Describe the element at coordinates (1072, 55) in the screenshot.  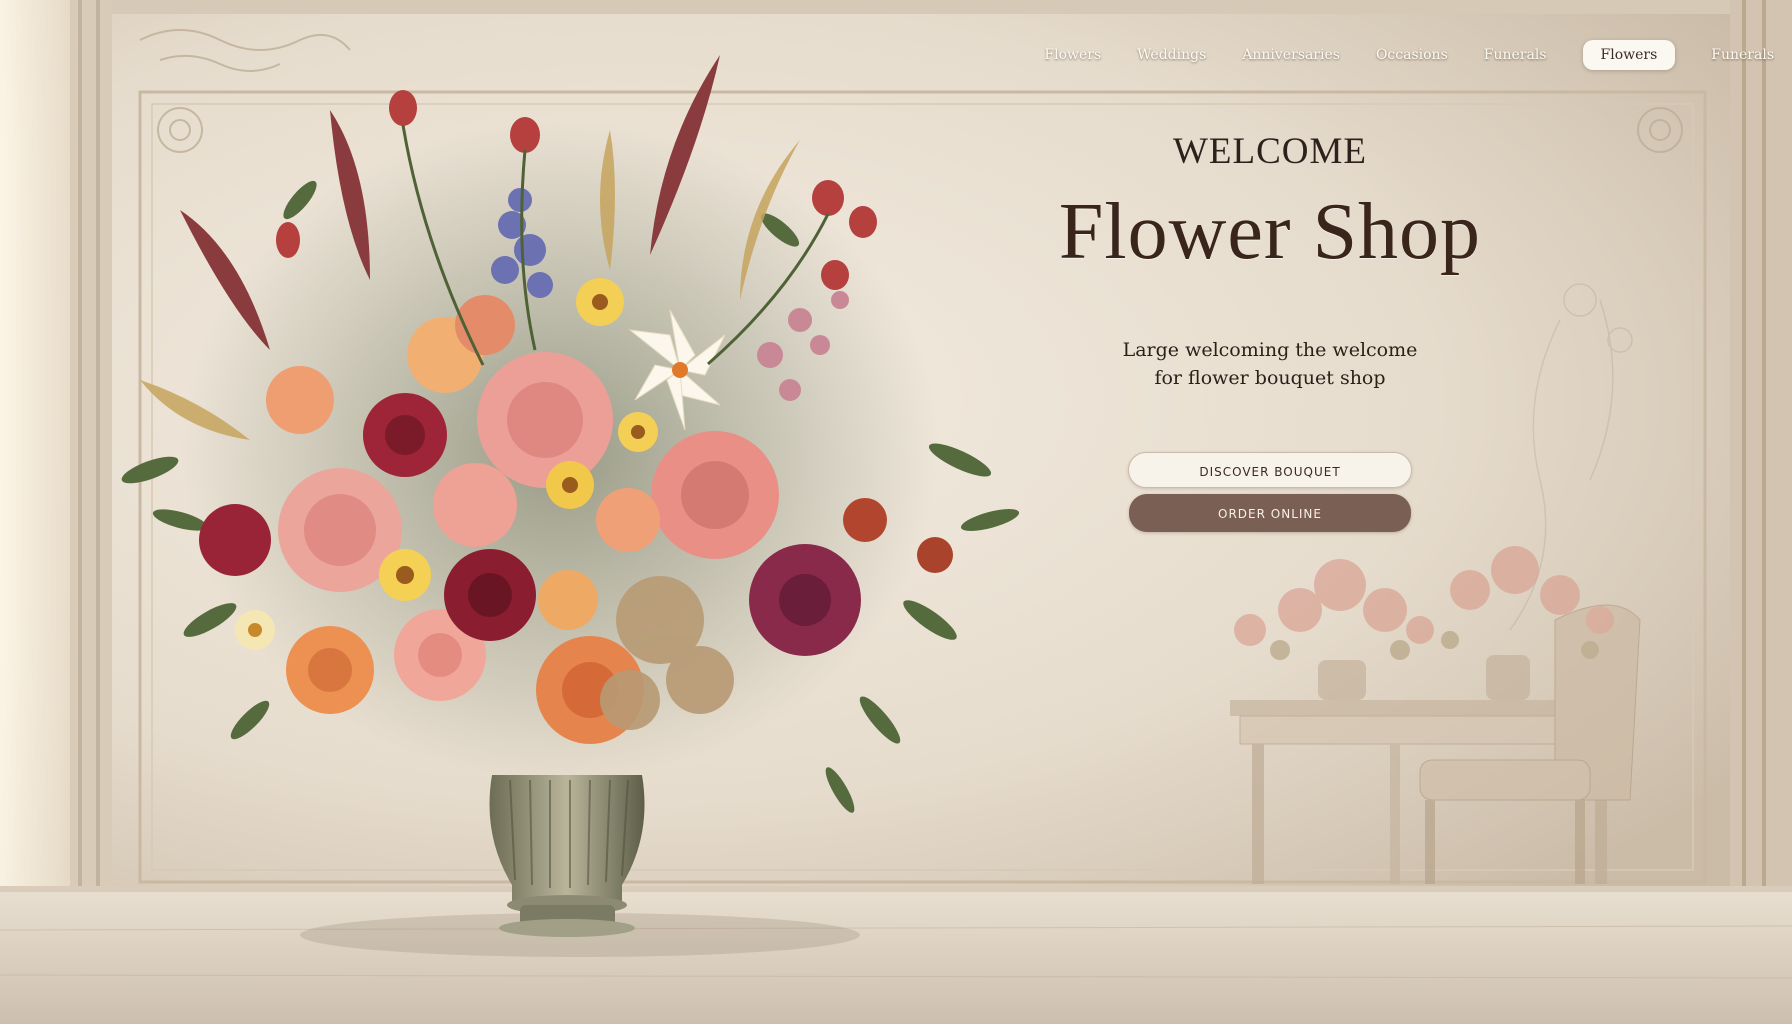
I see `nav-item-flowers: Flowers` at that location.